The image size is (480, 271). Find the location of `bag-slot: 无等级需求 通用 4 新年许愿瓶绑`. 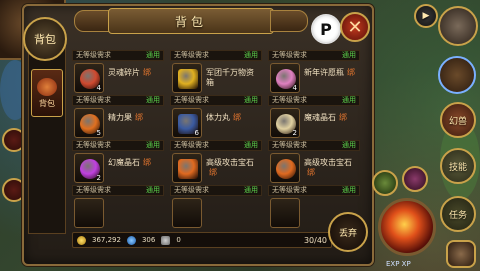

bag-slot: 无等级需求 通用 4 新年许愿瓶绑 is located at coordinates (314, 72).